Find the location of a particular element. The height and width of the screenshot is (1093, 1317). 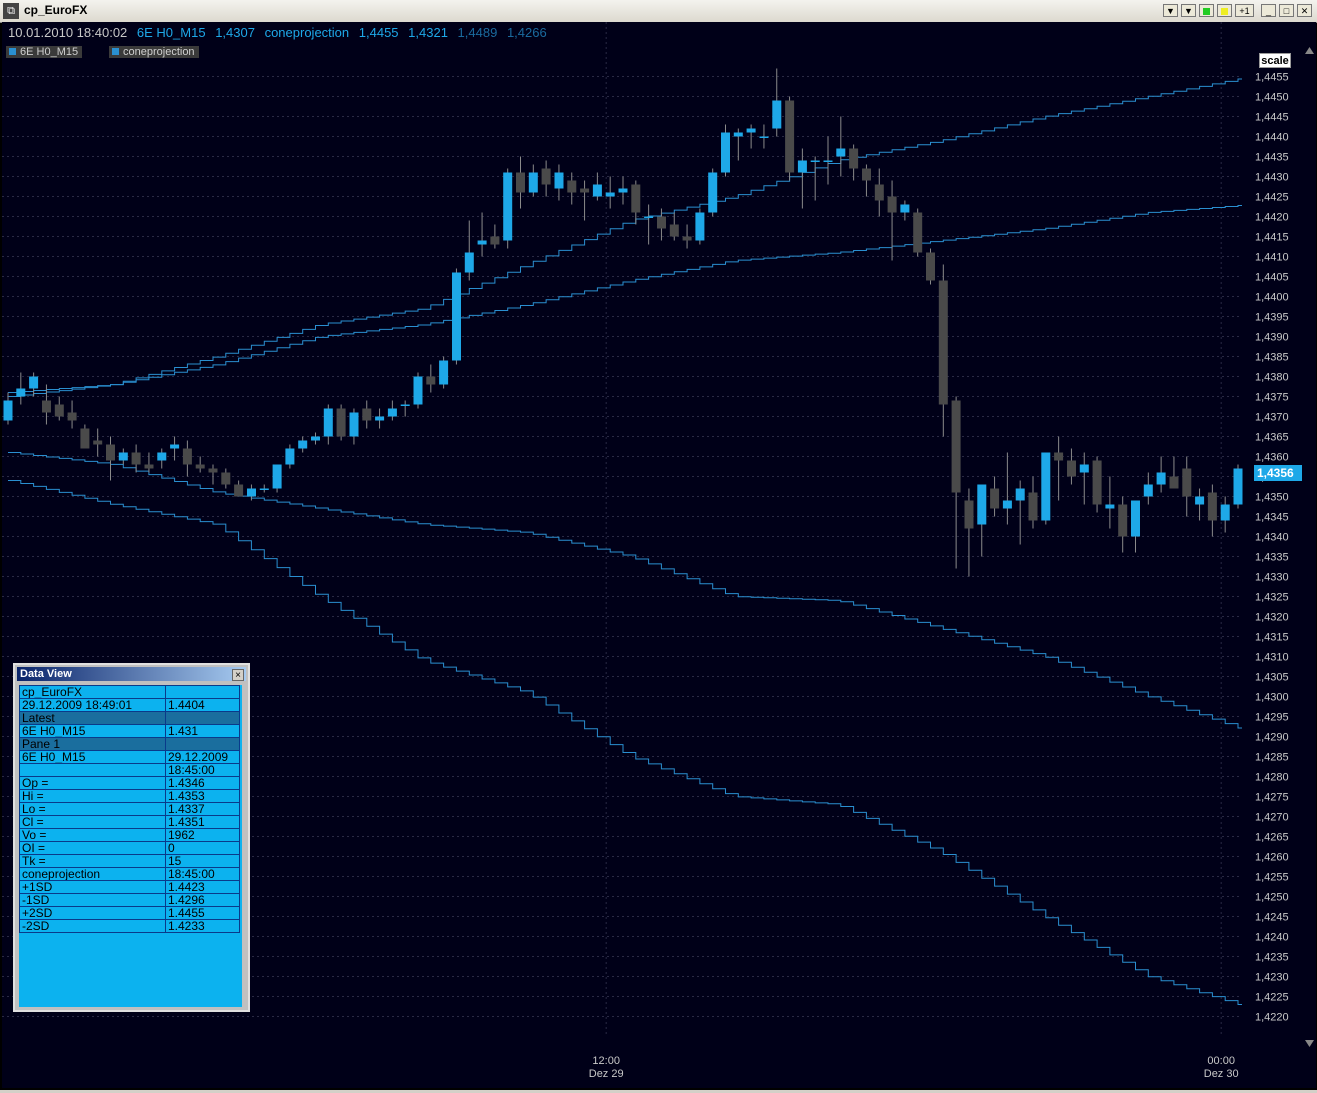

window-title: cp_EuroFX is located at coordinates (56, 10).